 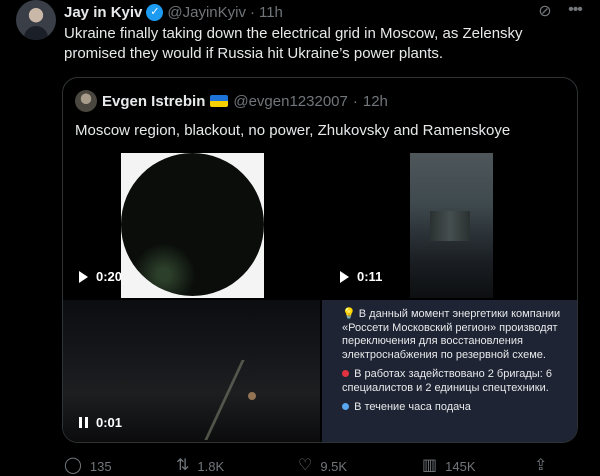 What do you see at coordinates (109, 422) in the screenshot?
I see `duration-label-3: 0:01` at bounding box center [109, 422].